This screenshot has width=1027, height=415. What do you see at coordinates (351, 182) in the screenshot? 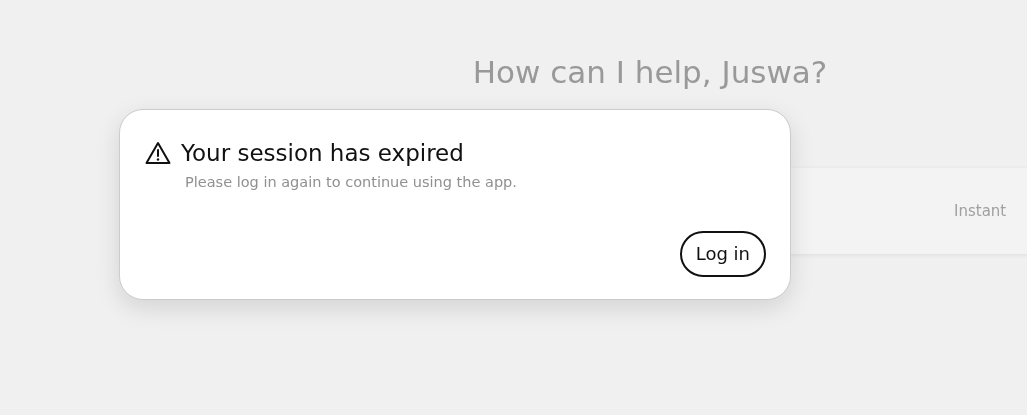
I see `dialog-message: Please log in again to continue using the app.` at bounding box center [351, 182].